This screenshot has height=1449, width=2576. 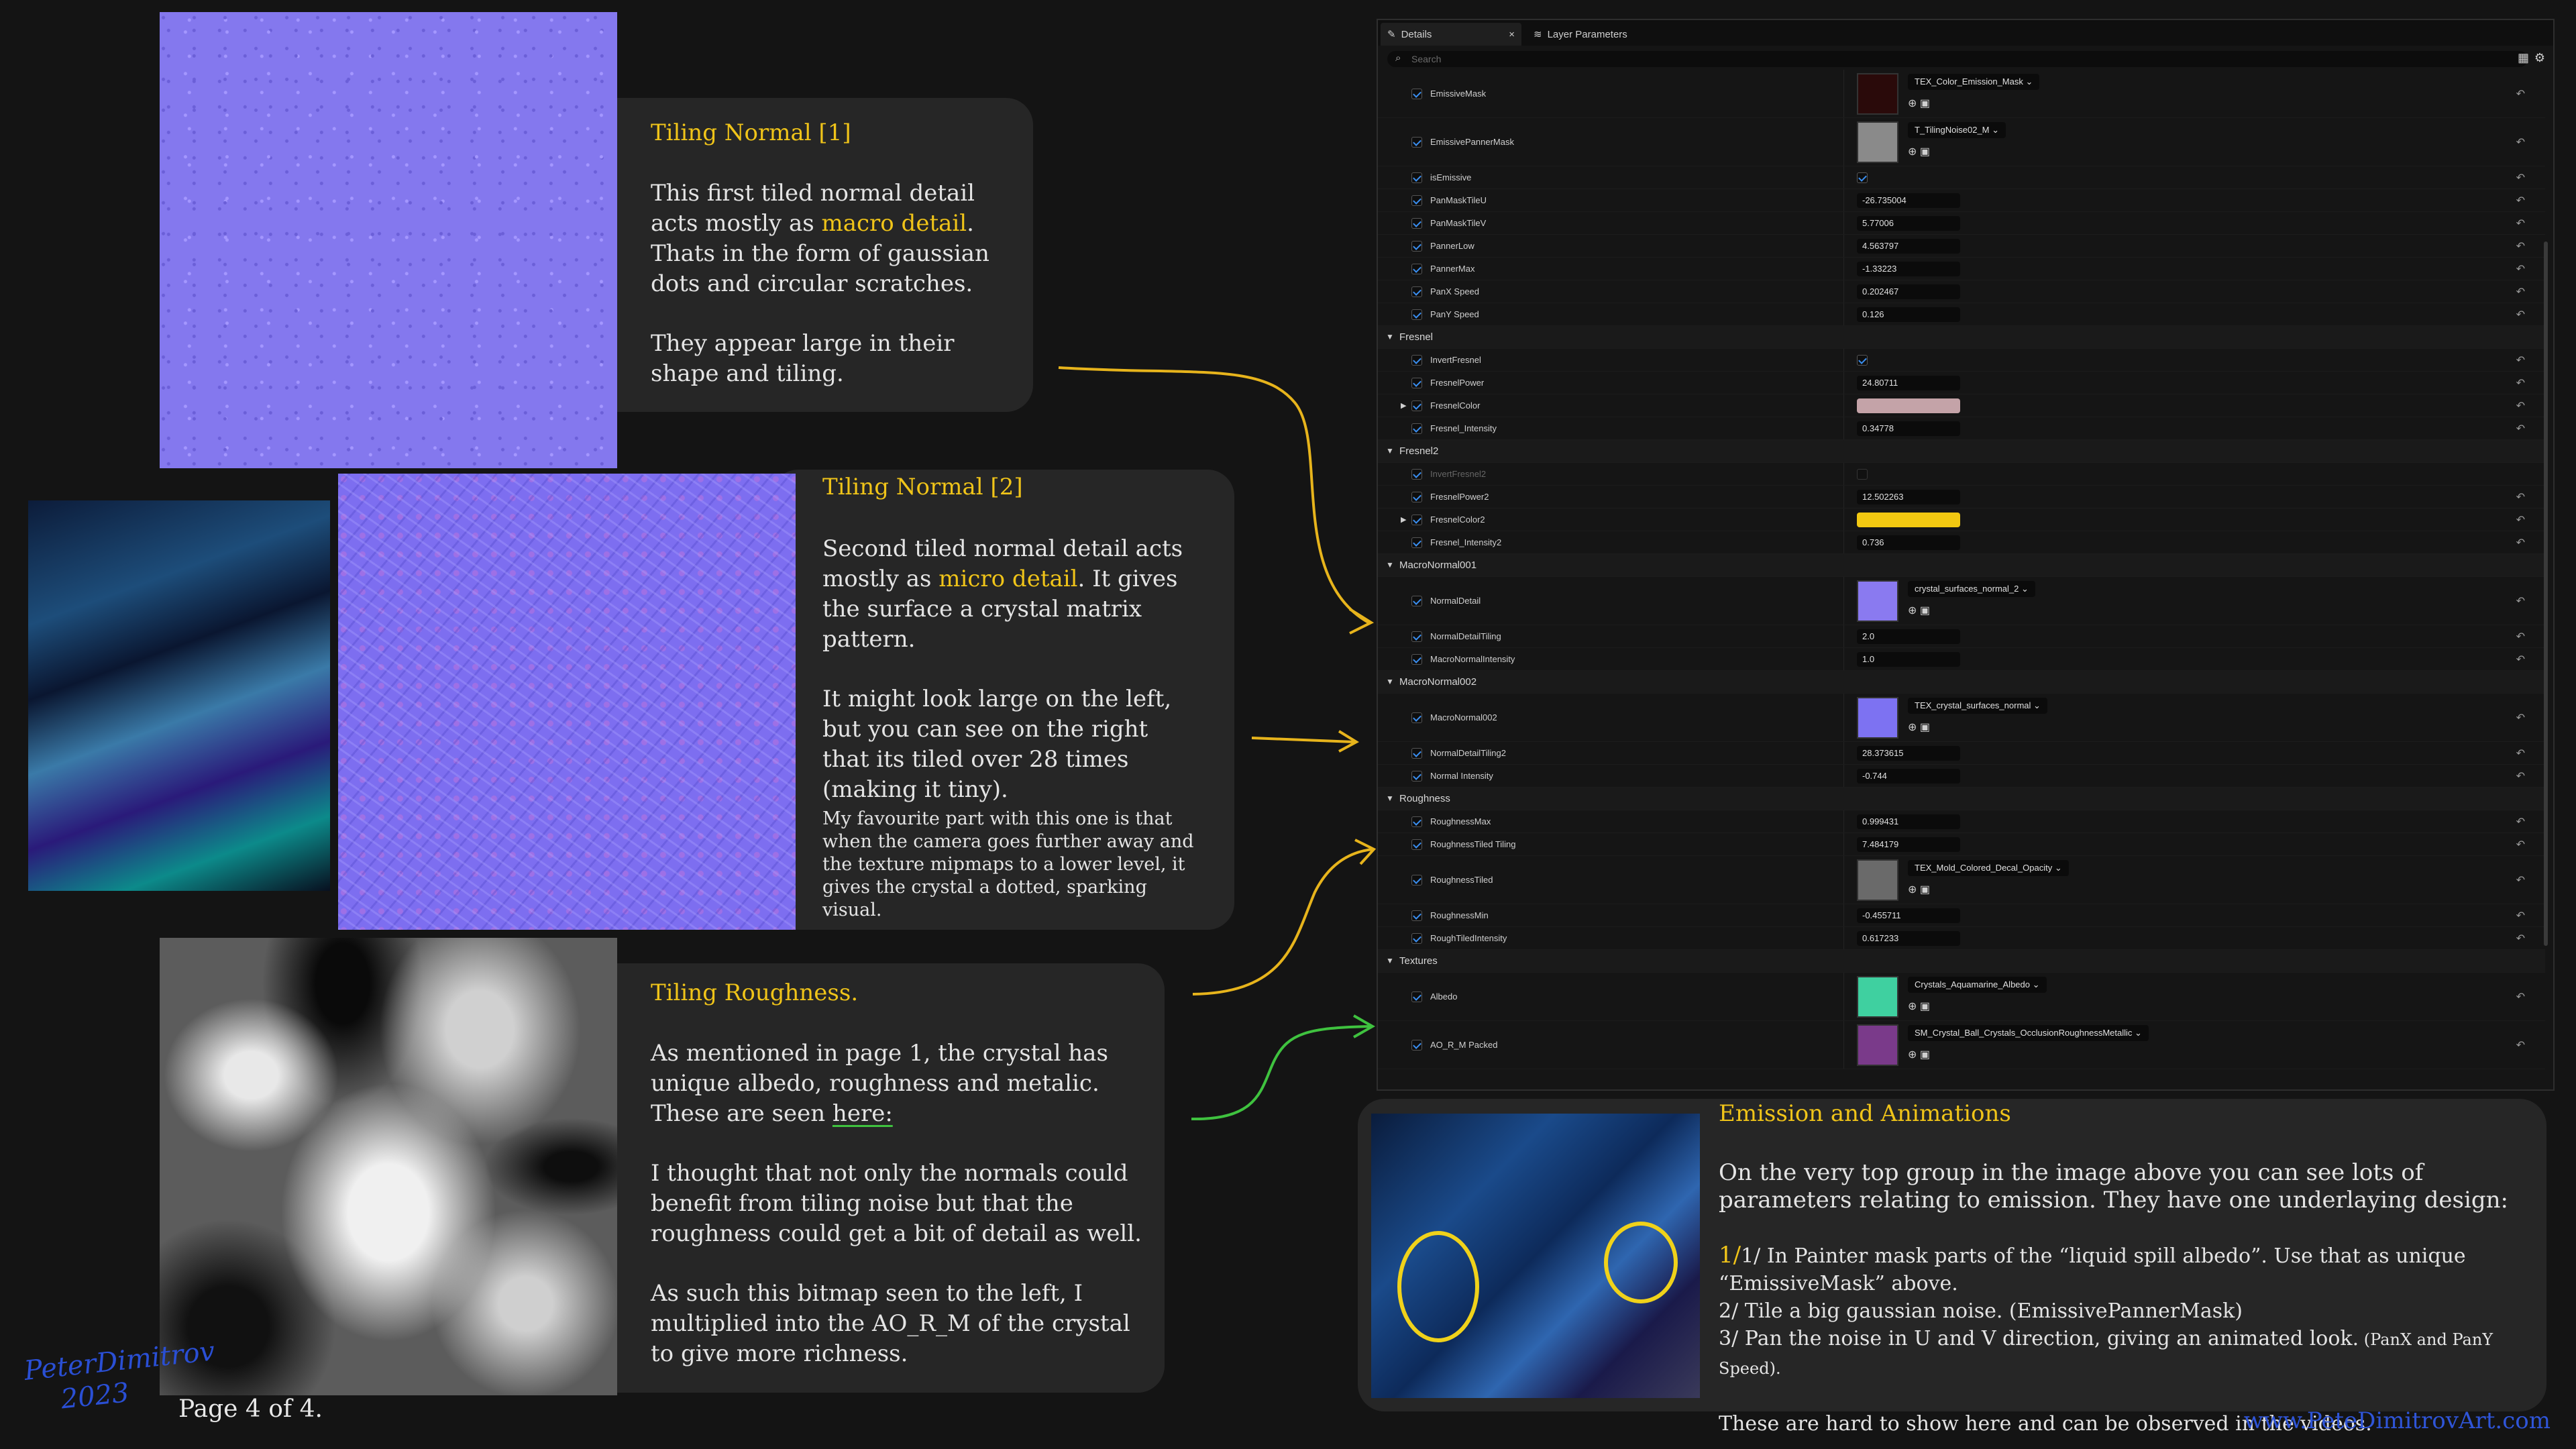 I want to click on value-field: -1.33223, so click(x=1908, y=269).